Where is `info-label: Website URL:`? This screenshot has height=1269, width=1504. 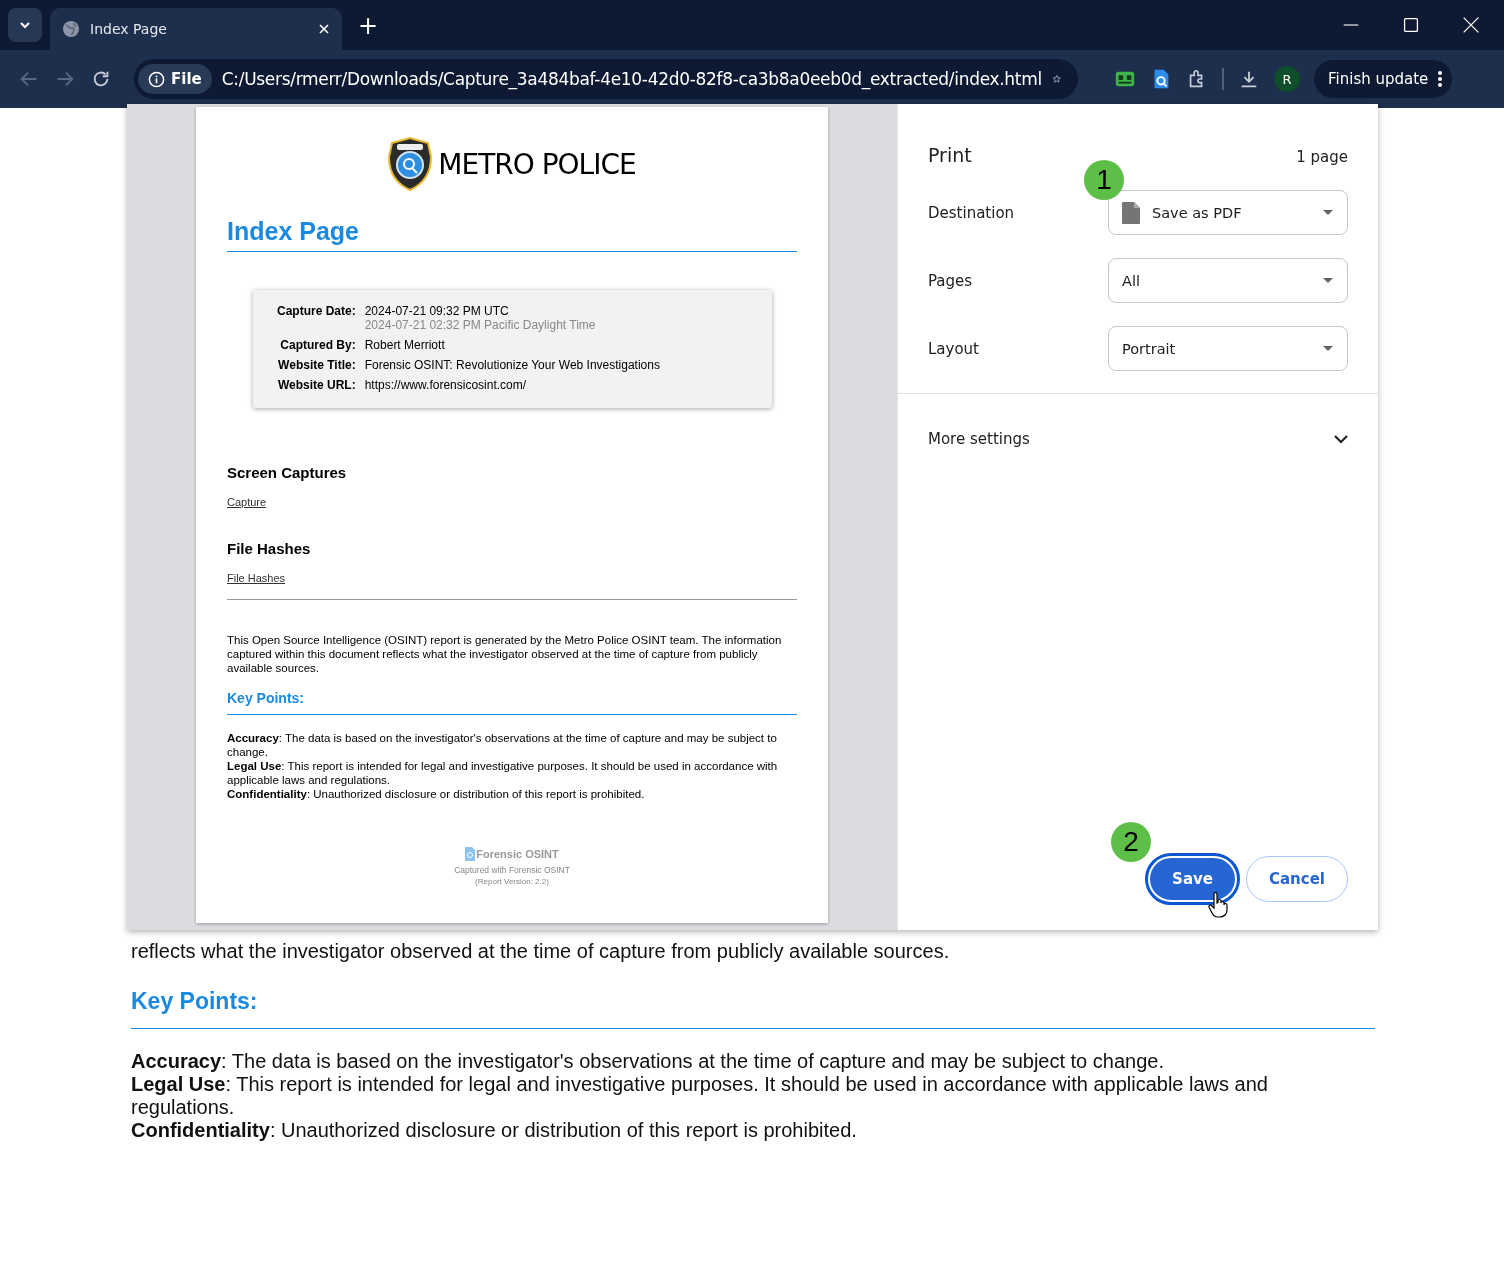 info-label: Website URL: is located at coordinates (316, 385).